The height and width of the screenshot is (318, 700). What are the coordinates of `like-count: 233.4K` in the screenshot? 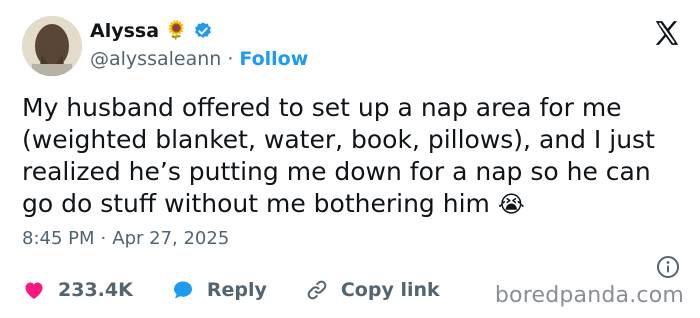 It's located at (95, 290).